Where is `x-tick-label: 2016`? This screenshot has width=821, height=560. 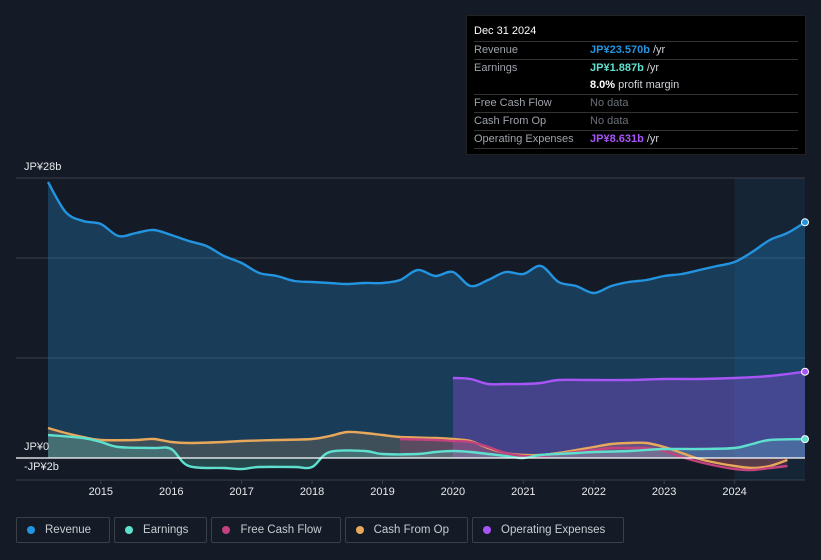
x-tick-label: 2016 is located at coordinates (171, 492).